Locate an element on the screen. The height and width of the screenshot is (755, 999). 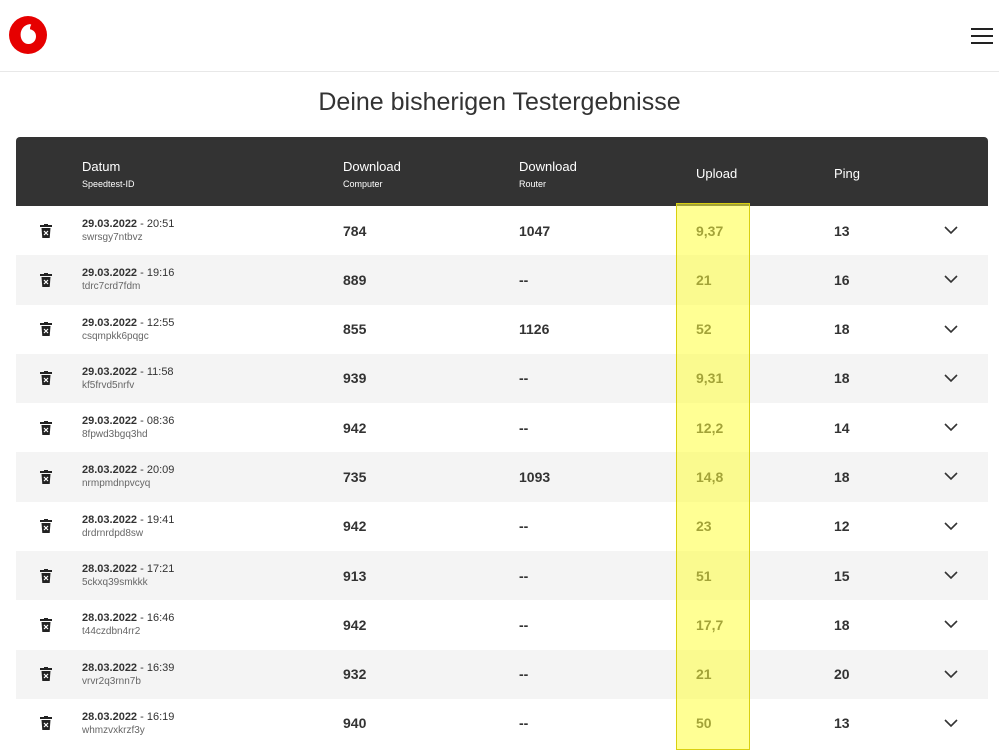
date-cell: 29.03.2022 - 12:55 csqmpkk6pqgc is located at coordinates (128, 329).